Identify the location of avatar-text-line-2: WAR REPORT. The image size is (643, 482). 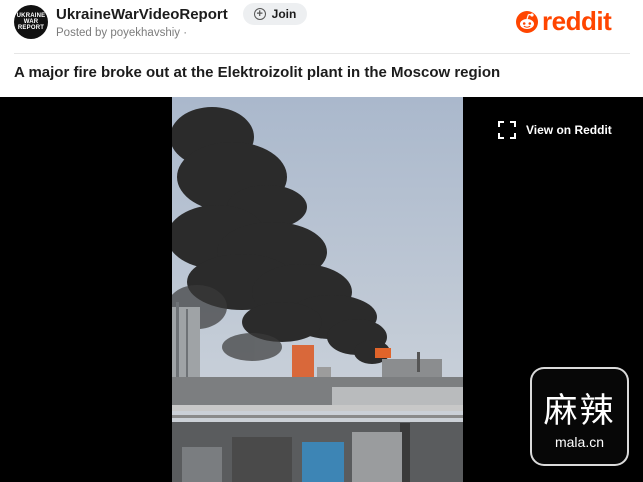
(31, 25).